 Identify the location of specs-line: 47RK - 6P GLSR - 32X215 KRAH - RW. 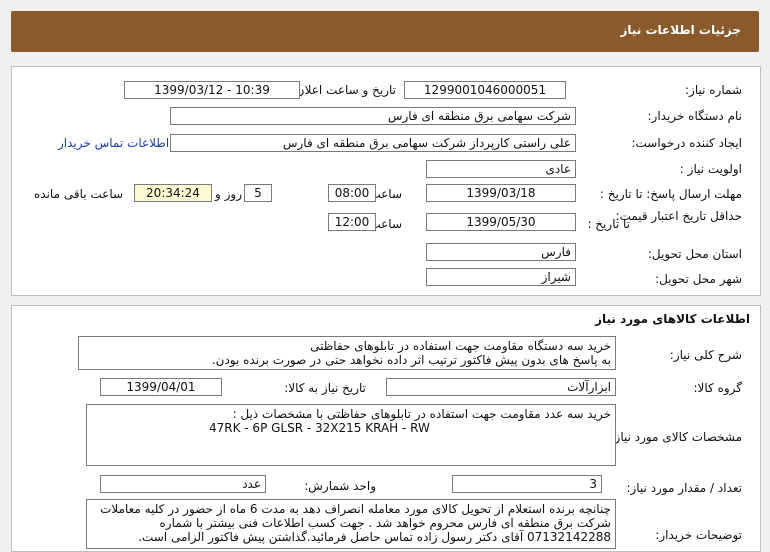
(319, 428).